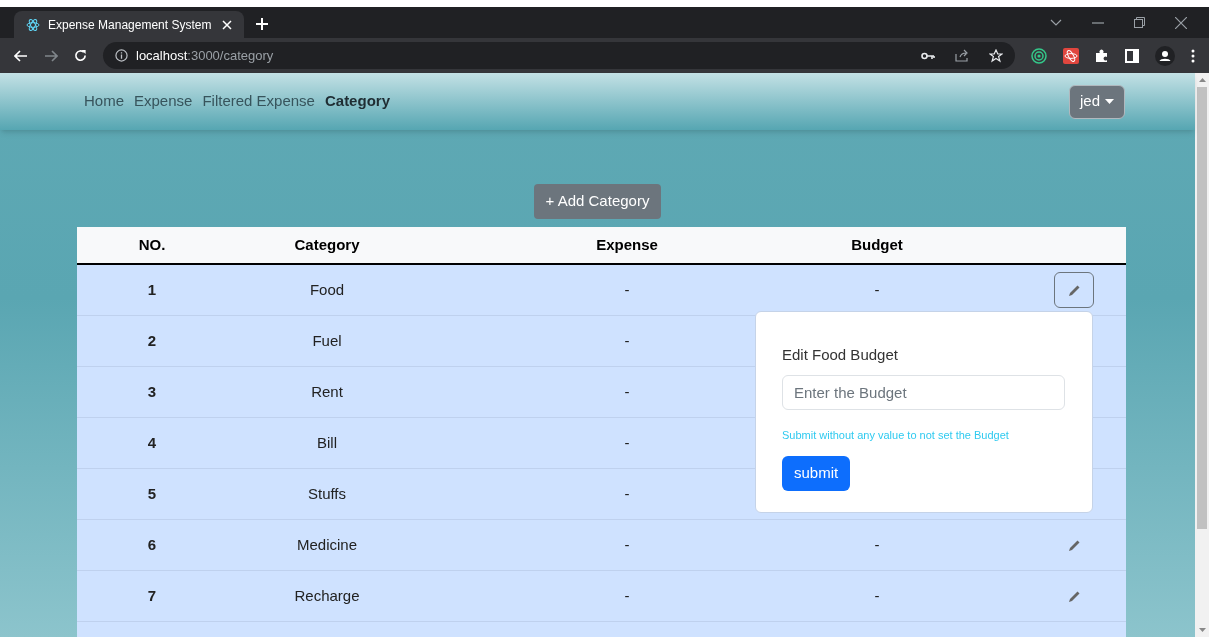 This screenshot has width=1209, height=637. What do you see at coordinates (1181, 22) in the screenshot?
I see `close-icon` at bounding box center [1181, 22].